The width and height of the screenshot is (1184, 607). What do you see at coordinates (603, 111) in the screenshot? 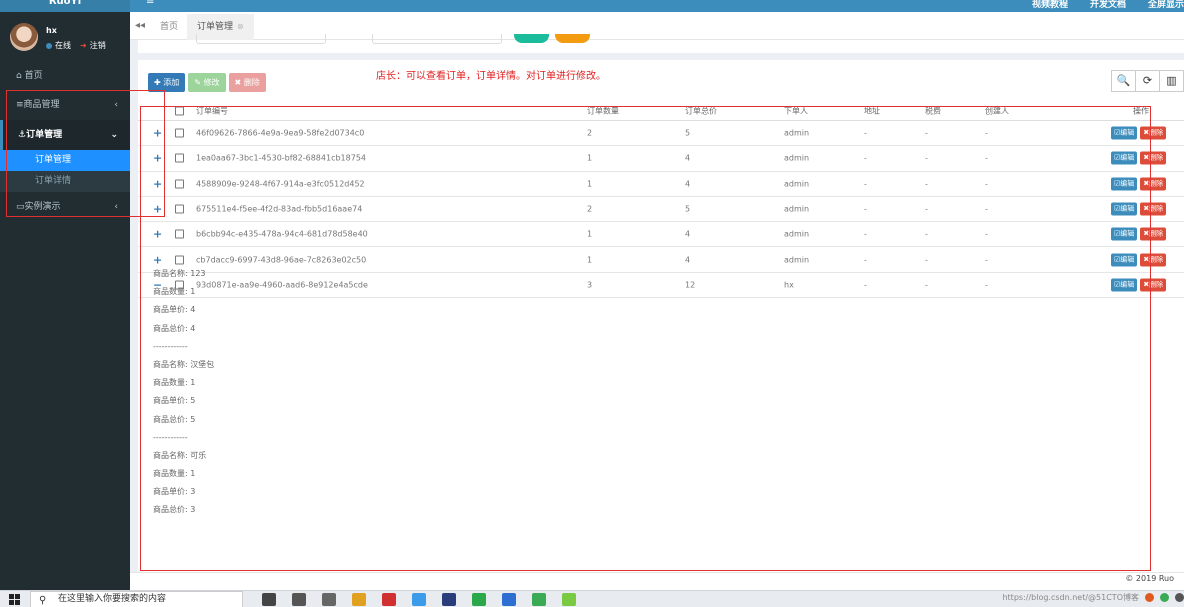
I see `header-qty: 订单数量` at bounding box center [603, 111].